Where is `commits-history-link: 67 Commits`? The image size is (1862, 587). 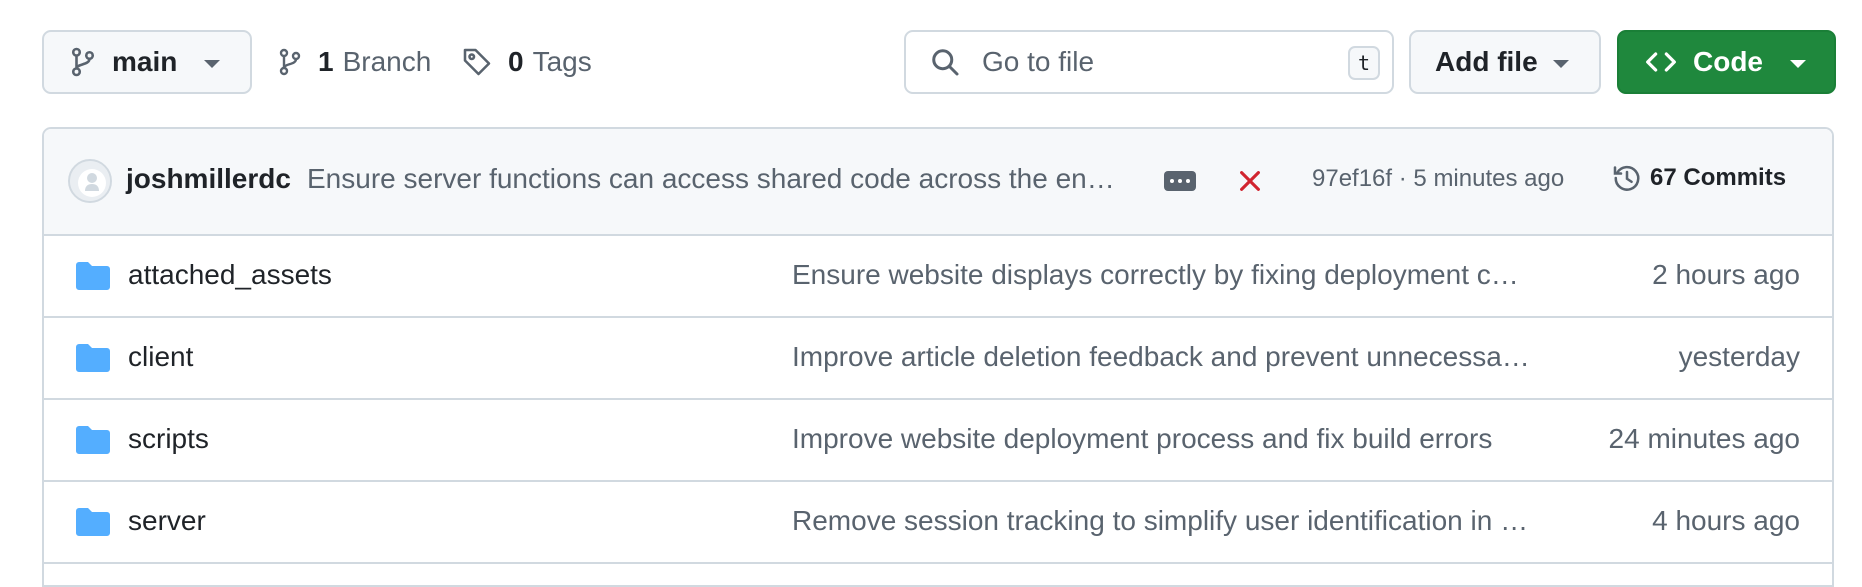 commits-history-link: 67 Commits is located at coordinates (1699, 178).